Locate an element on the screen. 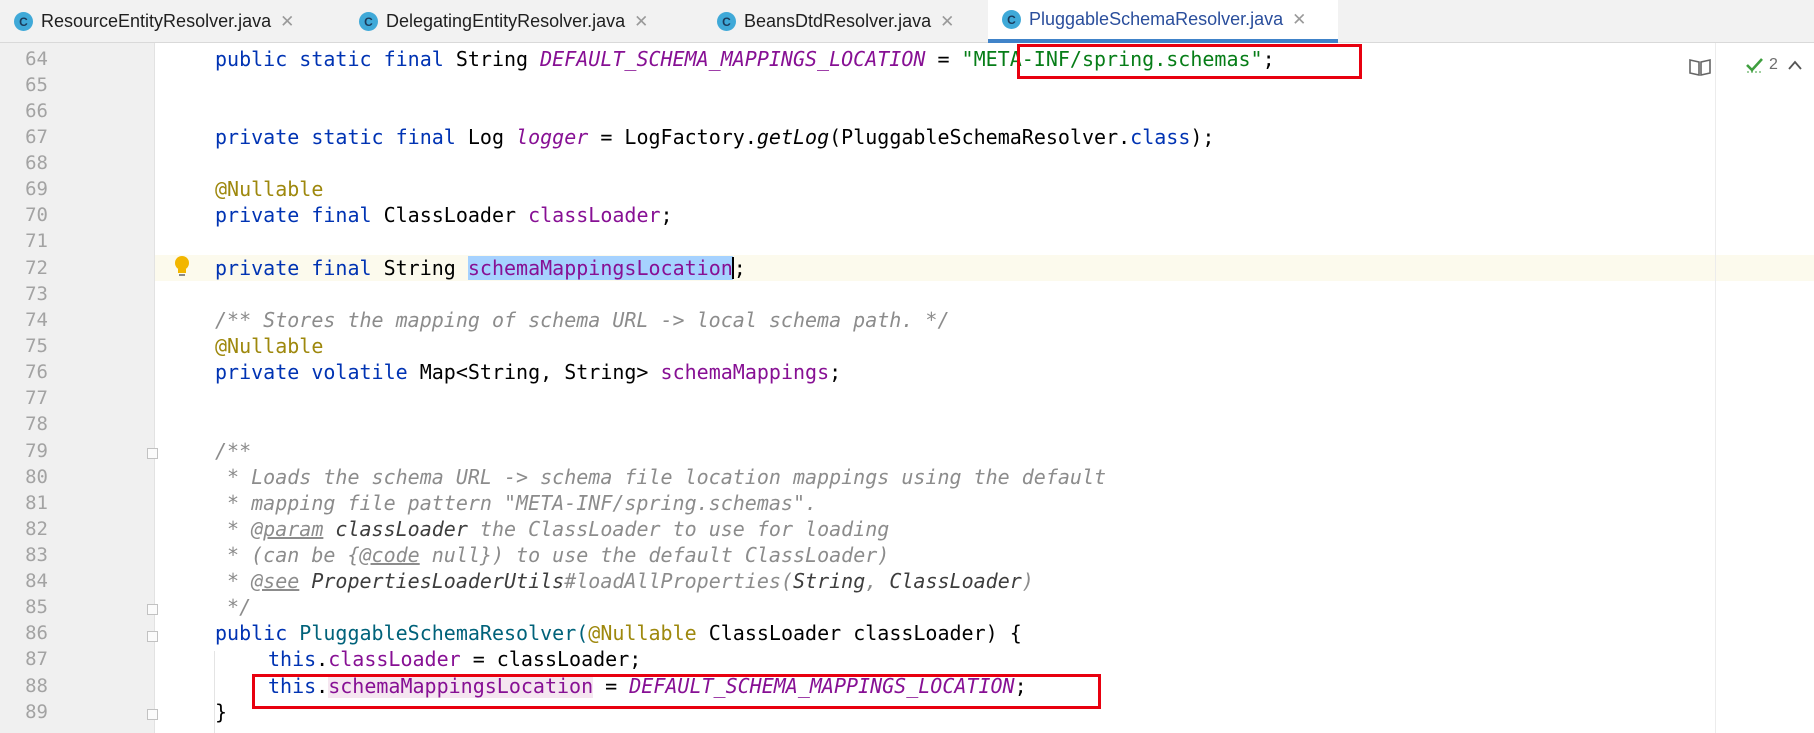 Image resolution: width=1814 pixels, height=733 pixels. line-number: 68 is located at coordinates (36, 163).